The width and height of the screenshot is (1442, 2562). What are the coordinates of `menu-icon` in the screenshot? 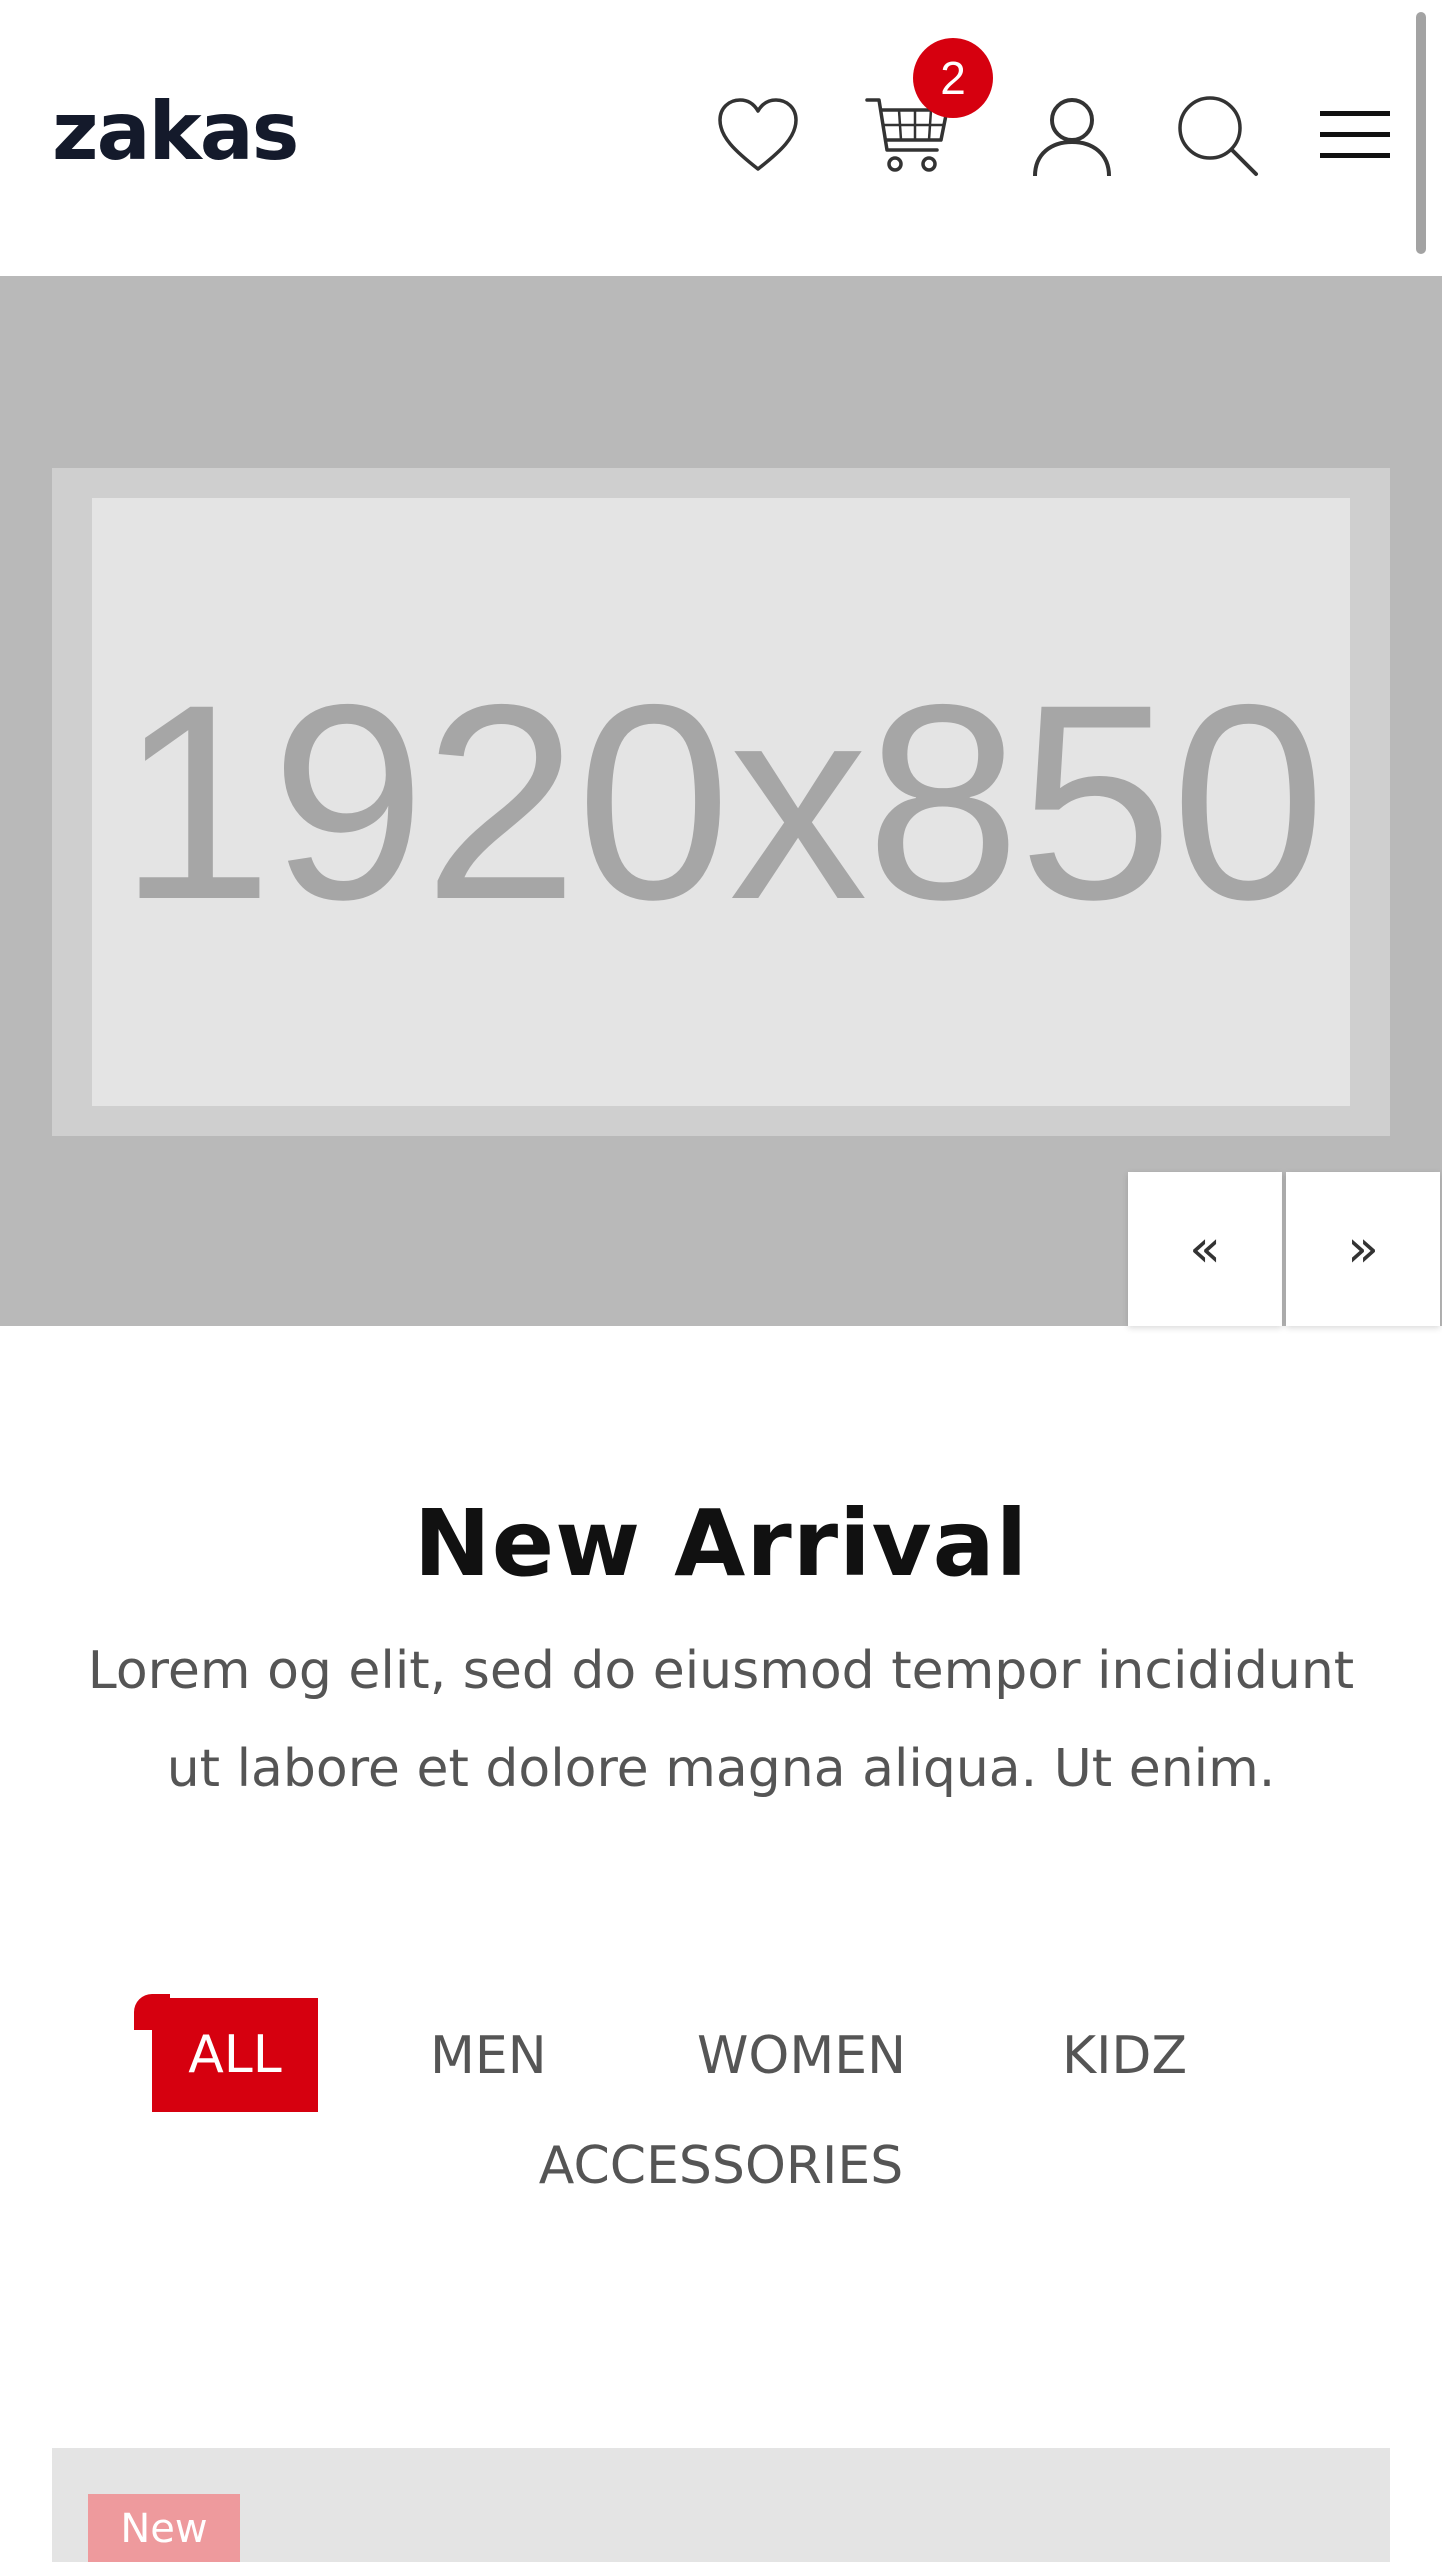 It's located at (1355, 134).